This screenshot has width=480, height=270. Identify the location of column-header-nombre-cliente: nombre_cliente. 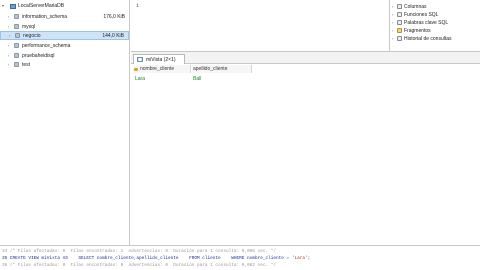
(162, 69).